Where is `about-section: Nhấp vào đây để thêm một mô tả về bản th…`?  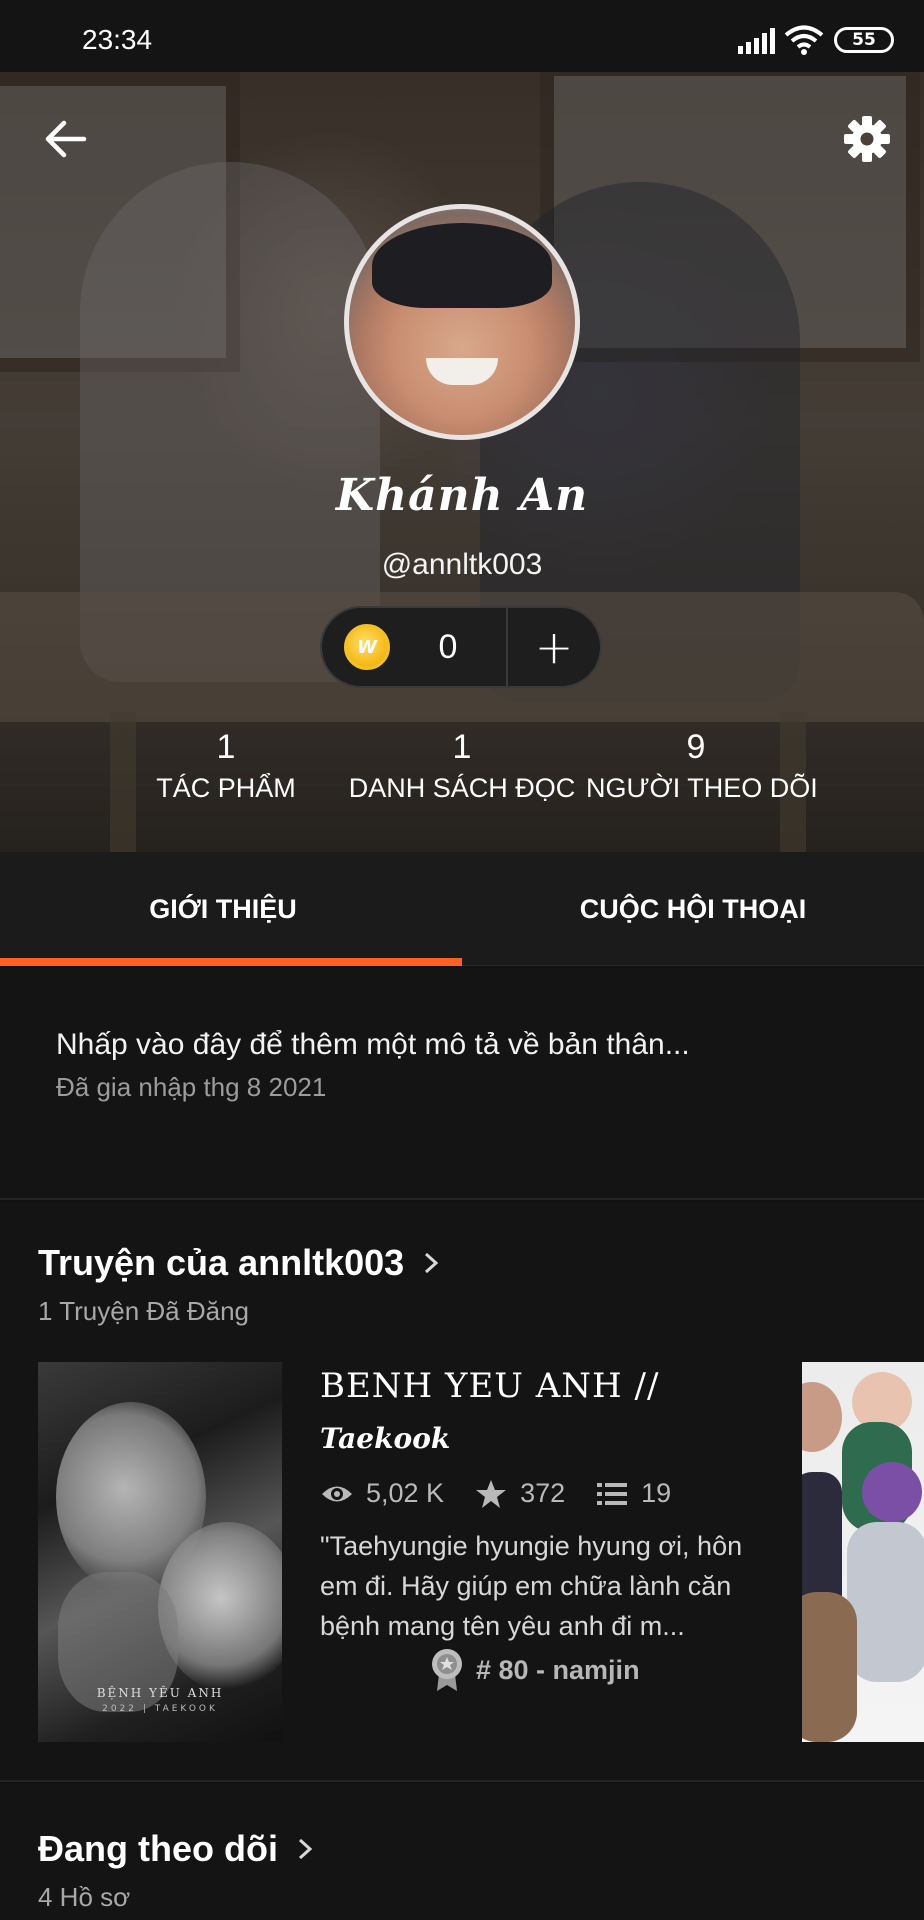
about-section: Nhấp vào đây để thêm một mô tả về bản th… is located at coordinates (462, 1084).